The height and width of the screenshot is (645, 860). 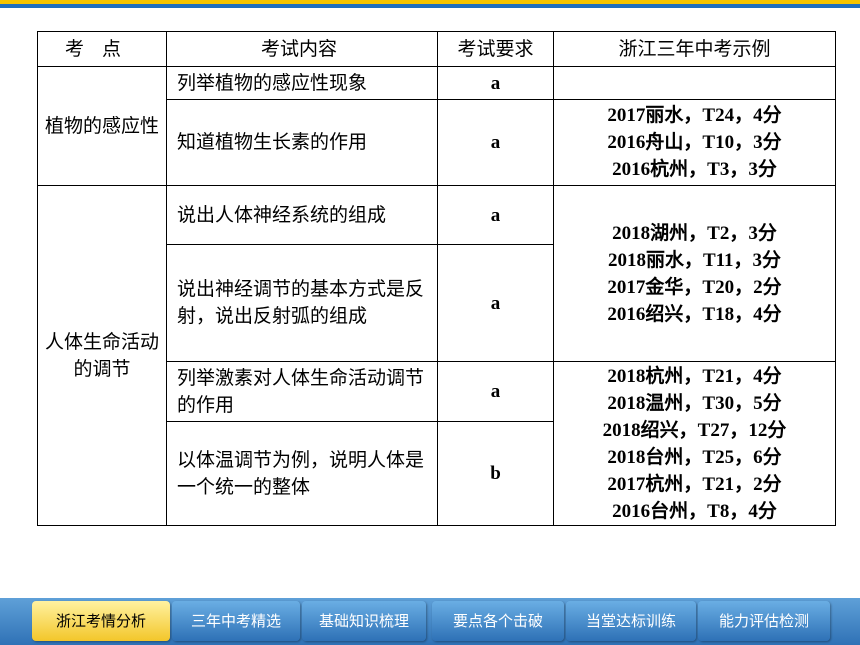 I want to click on tab-key-points: 要点各个击破, so click(x=498, y=621).